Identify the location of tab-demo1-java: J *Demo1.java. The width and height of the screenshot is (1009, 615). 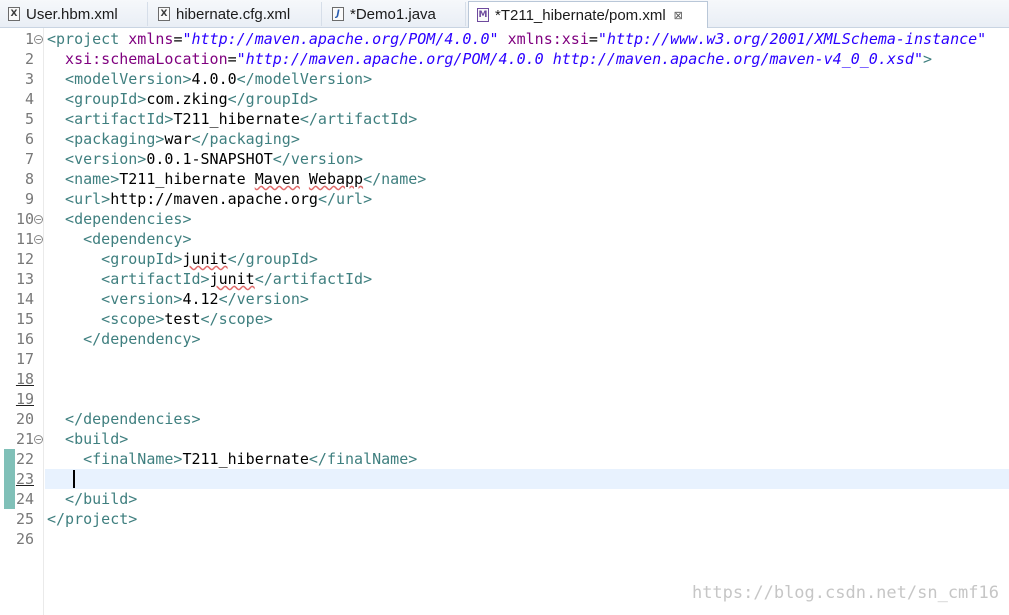
(395, 14).